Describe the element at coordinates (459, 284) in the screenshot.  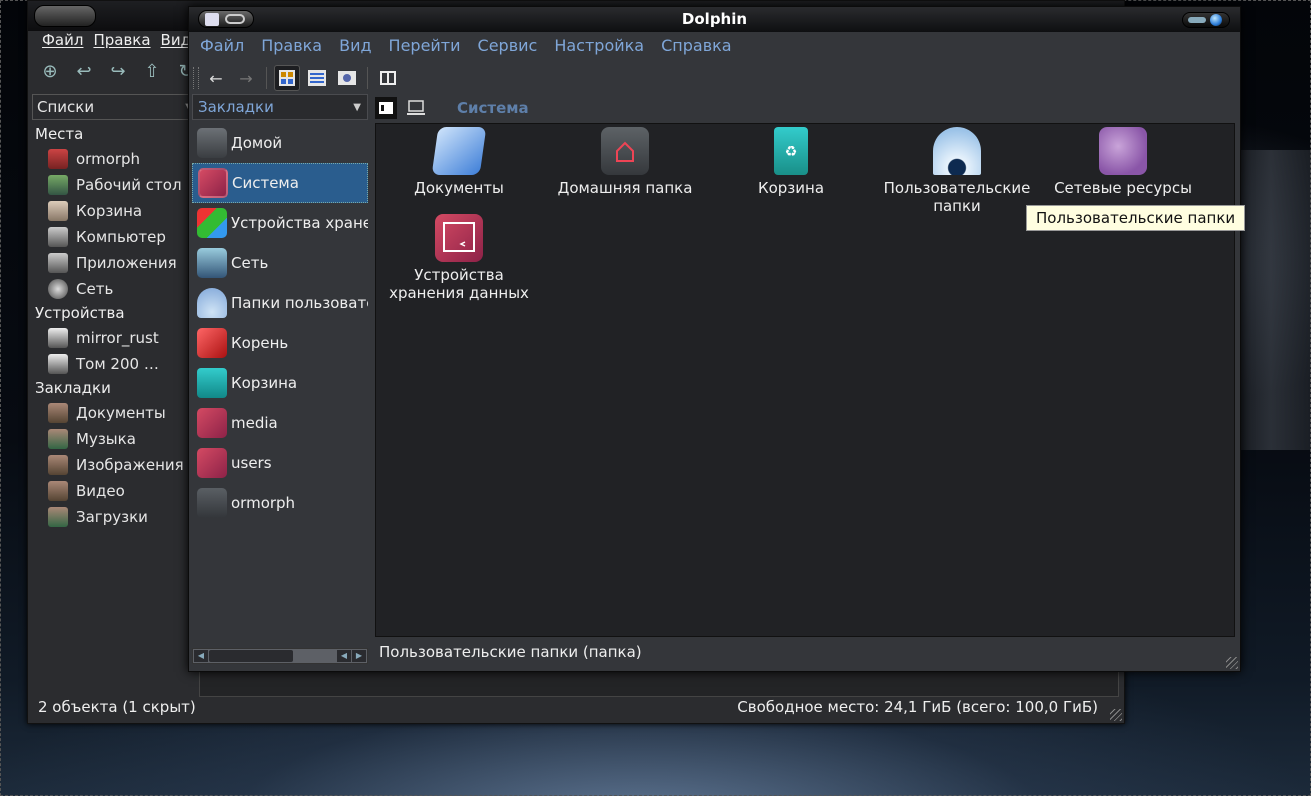
I see `file-label: Устройства хранения данных` at that location.